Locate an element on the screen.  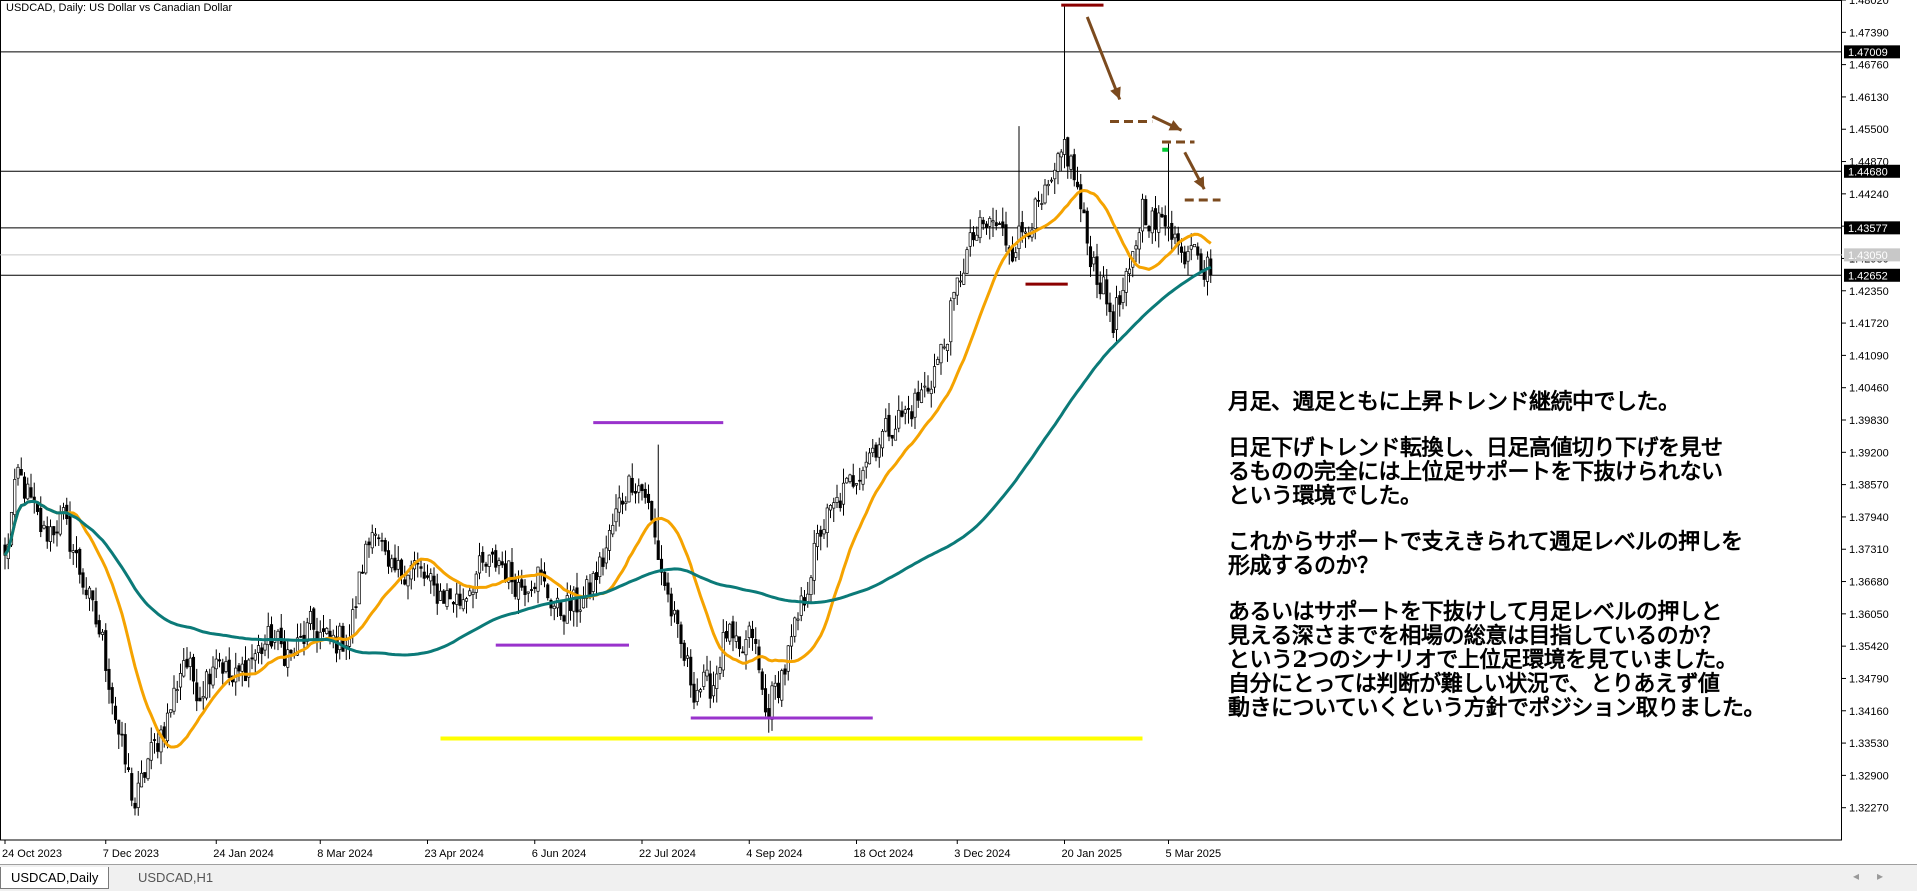
note-line: あるいはサポートを下抜けして月足レベルの押しと is located at coordinates (1475, 612).